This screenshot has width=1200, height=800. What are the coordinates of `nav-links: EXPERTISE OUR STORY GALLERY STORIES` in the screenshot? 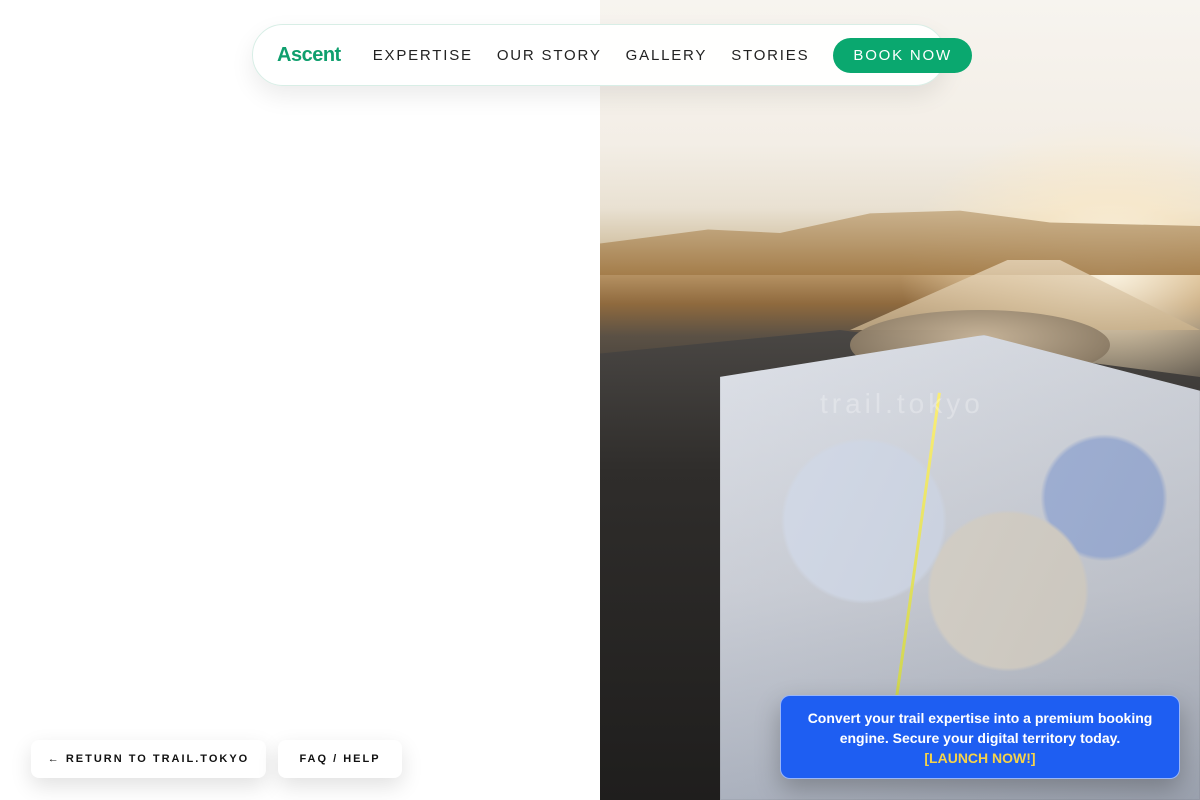 It's located at (591, 55).